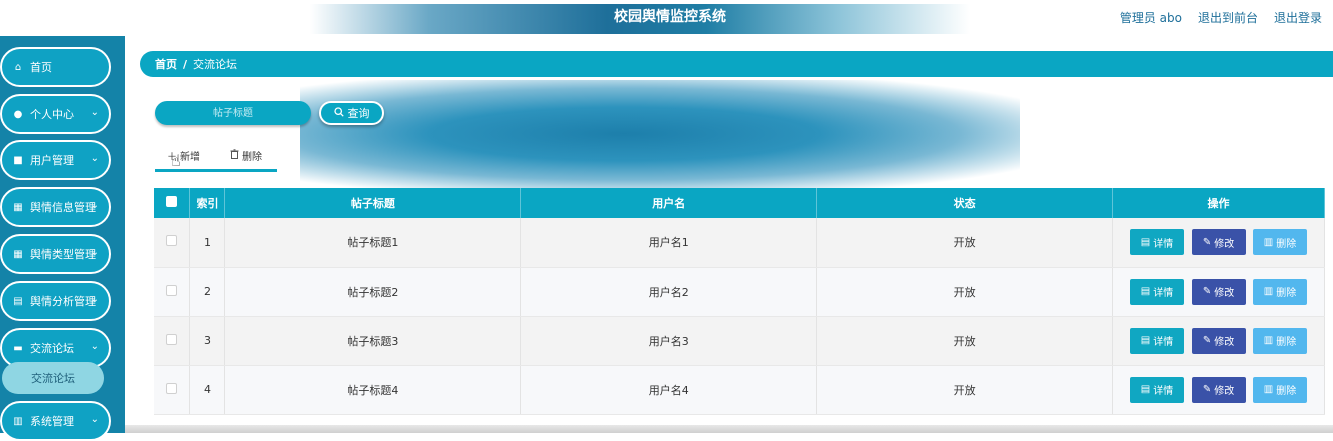 This screenshot has width=1333, height=441. I want to click on select-all-checkbox, so click(172, 201).